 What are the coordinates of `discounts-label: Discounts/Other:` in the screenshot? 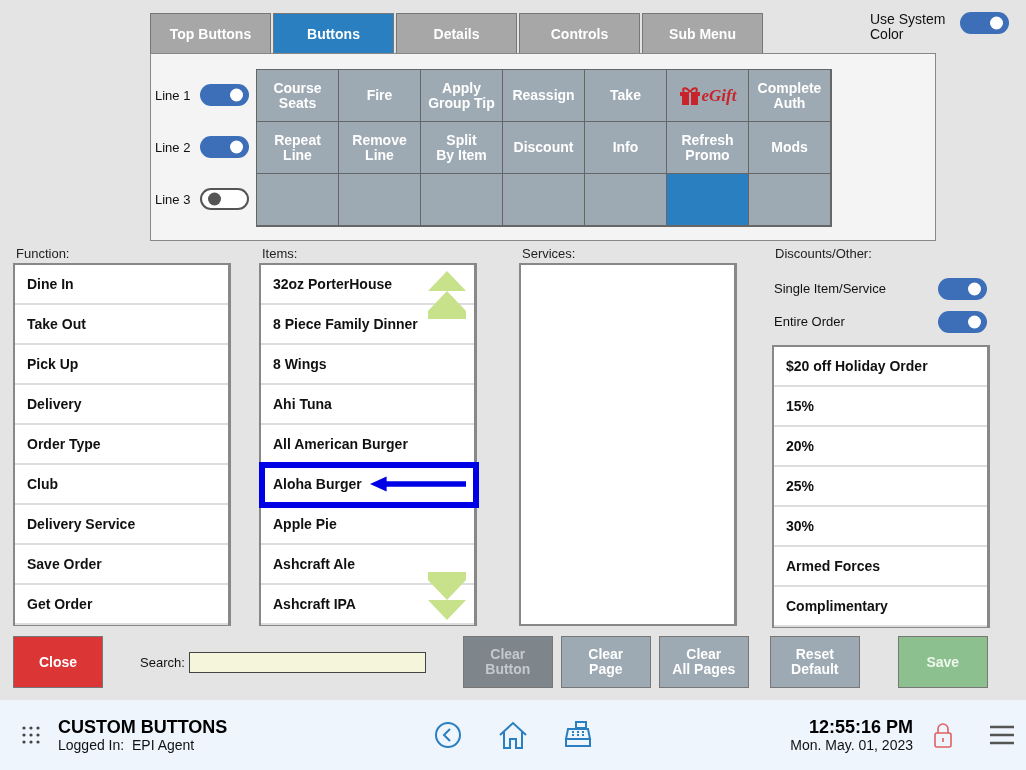 It's located at (823, 254).